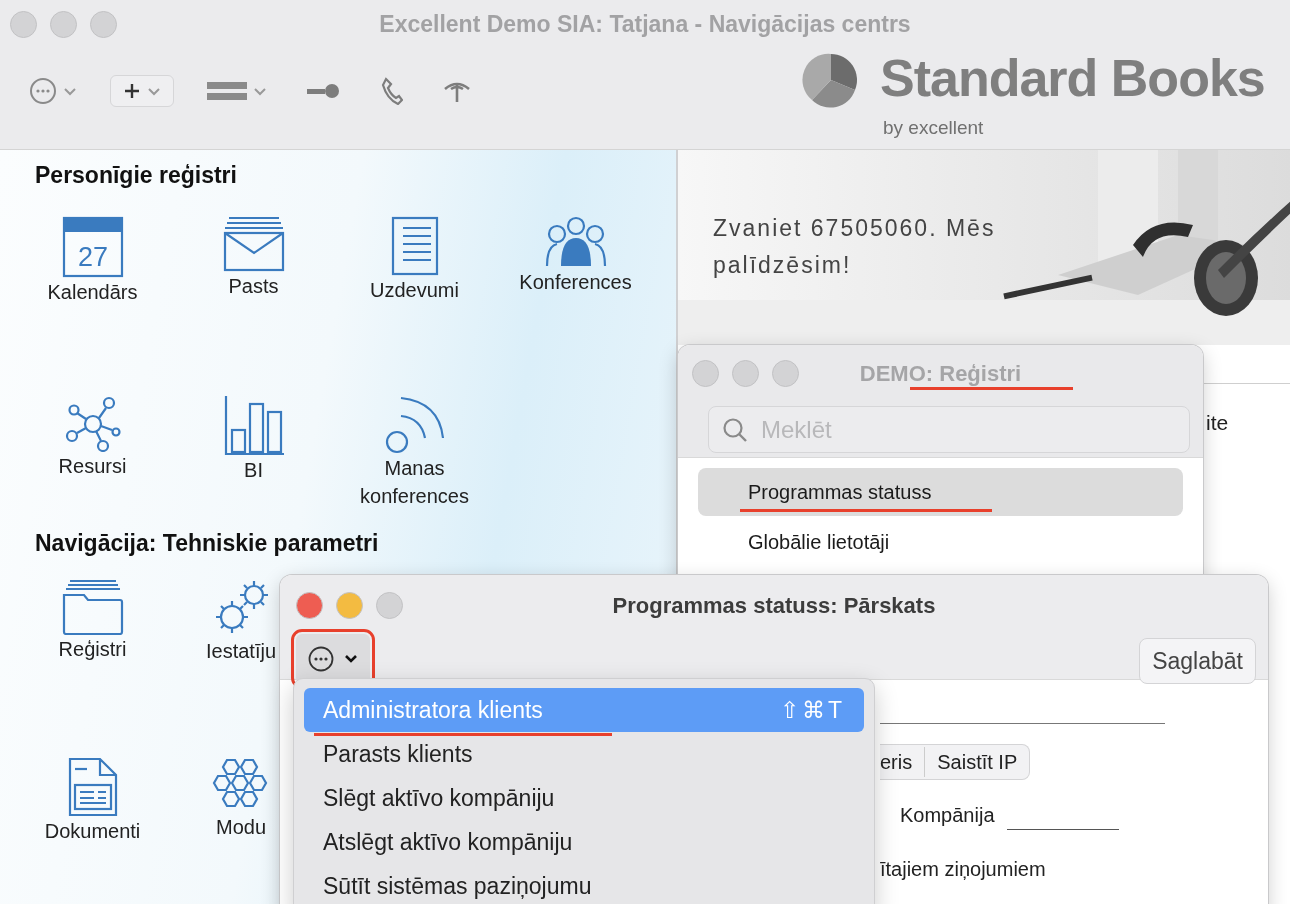  What do you see at coordinates (940, 542) in the screenshot?
I see `list-item: Globālie lietotāji` at bounding box center [940, 542].